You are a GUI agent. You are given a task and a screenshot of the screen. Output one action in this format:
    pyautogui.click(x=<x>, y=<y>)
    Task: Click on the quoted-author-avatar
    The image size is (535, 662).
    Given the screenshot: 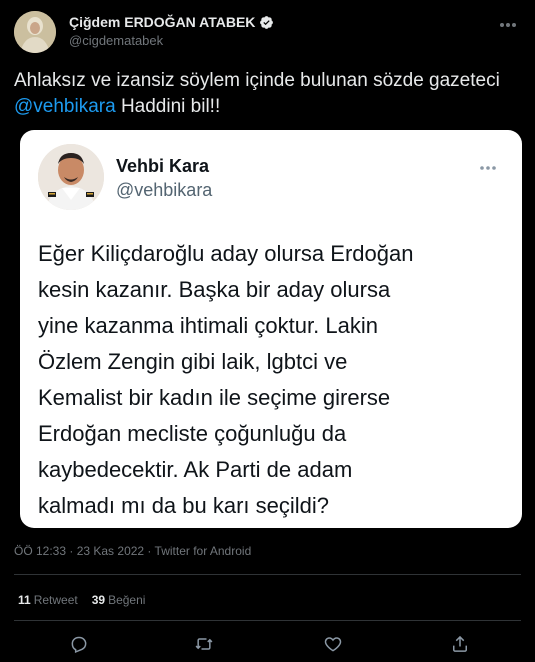 What is the action you would take?
    pyautogui.click(x=71, y=177)
    